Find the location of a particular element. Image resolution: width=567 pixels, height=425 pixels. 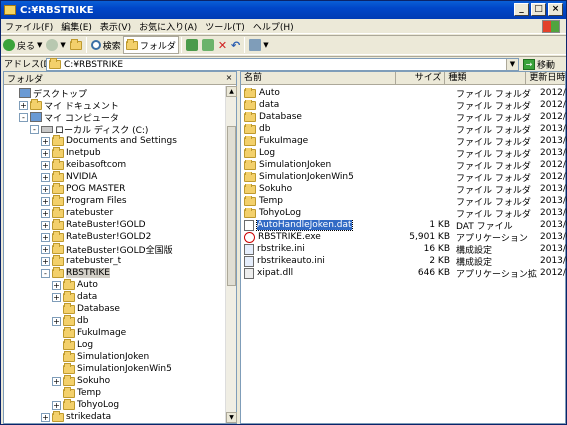

tree-item-label: db is located at coordinates (83, 321).